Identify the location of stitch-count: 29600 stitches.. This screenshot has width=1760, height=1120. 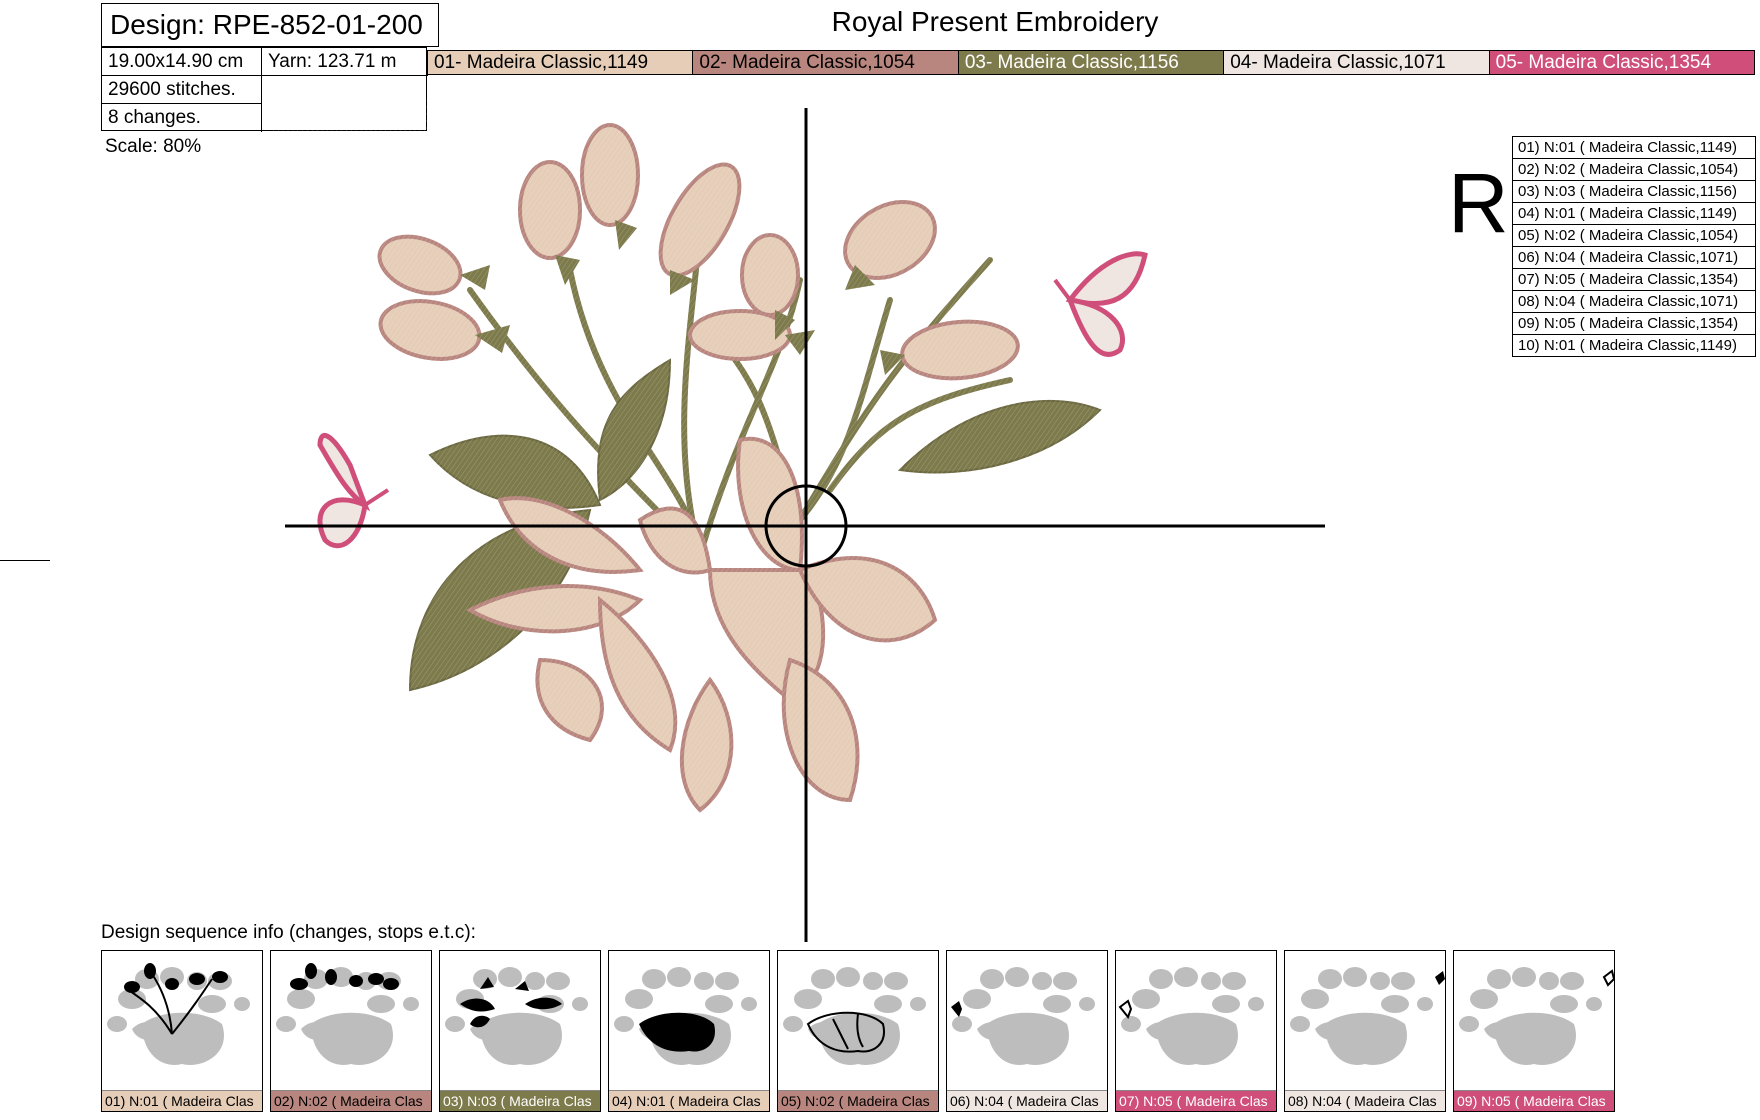
(182, 90).